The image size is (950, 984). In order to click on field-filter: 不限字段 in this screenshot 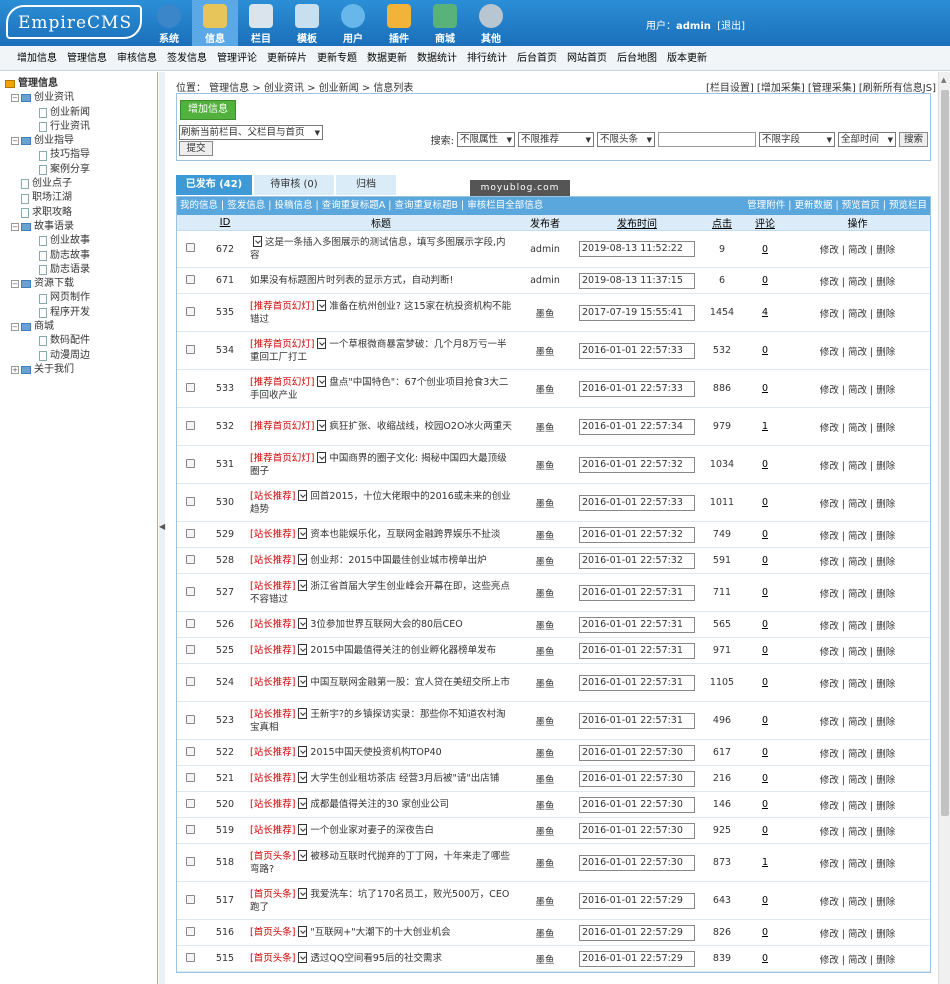, I will do `click(796, 139)`.